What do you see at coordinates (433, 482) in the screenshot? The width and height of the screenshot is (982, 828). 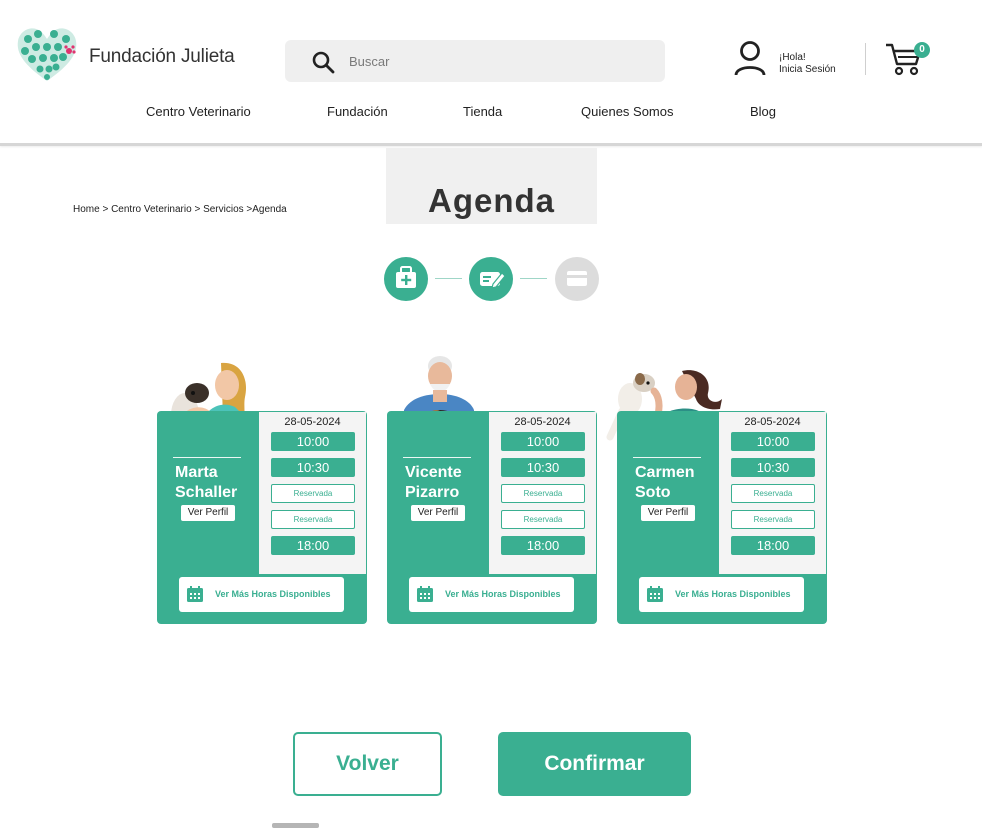 I see `doctor-name: Vicente Pizarro` at bounding box center [433, 482].